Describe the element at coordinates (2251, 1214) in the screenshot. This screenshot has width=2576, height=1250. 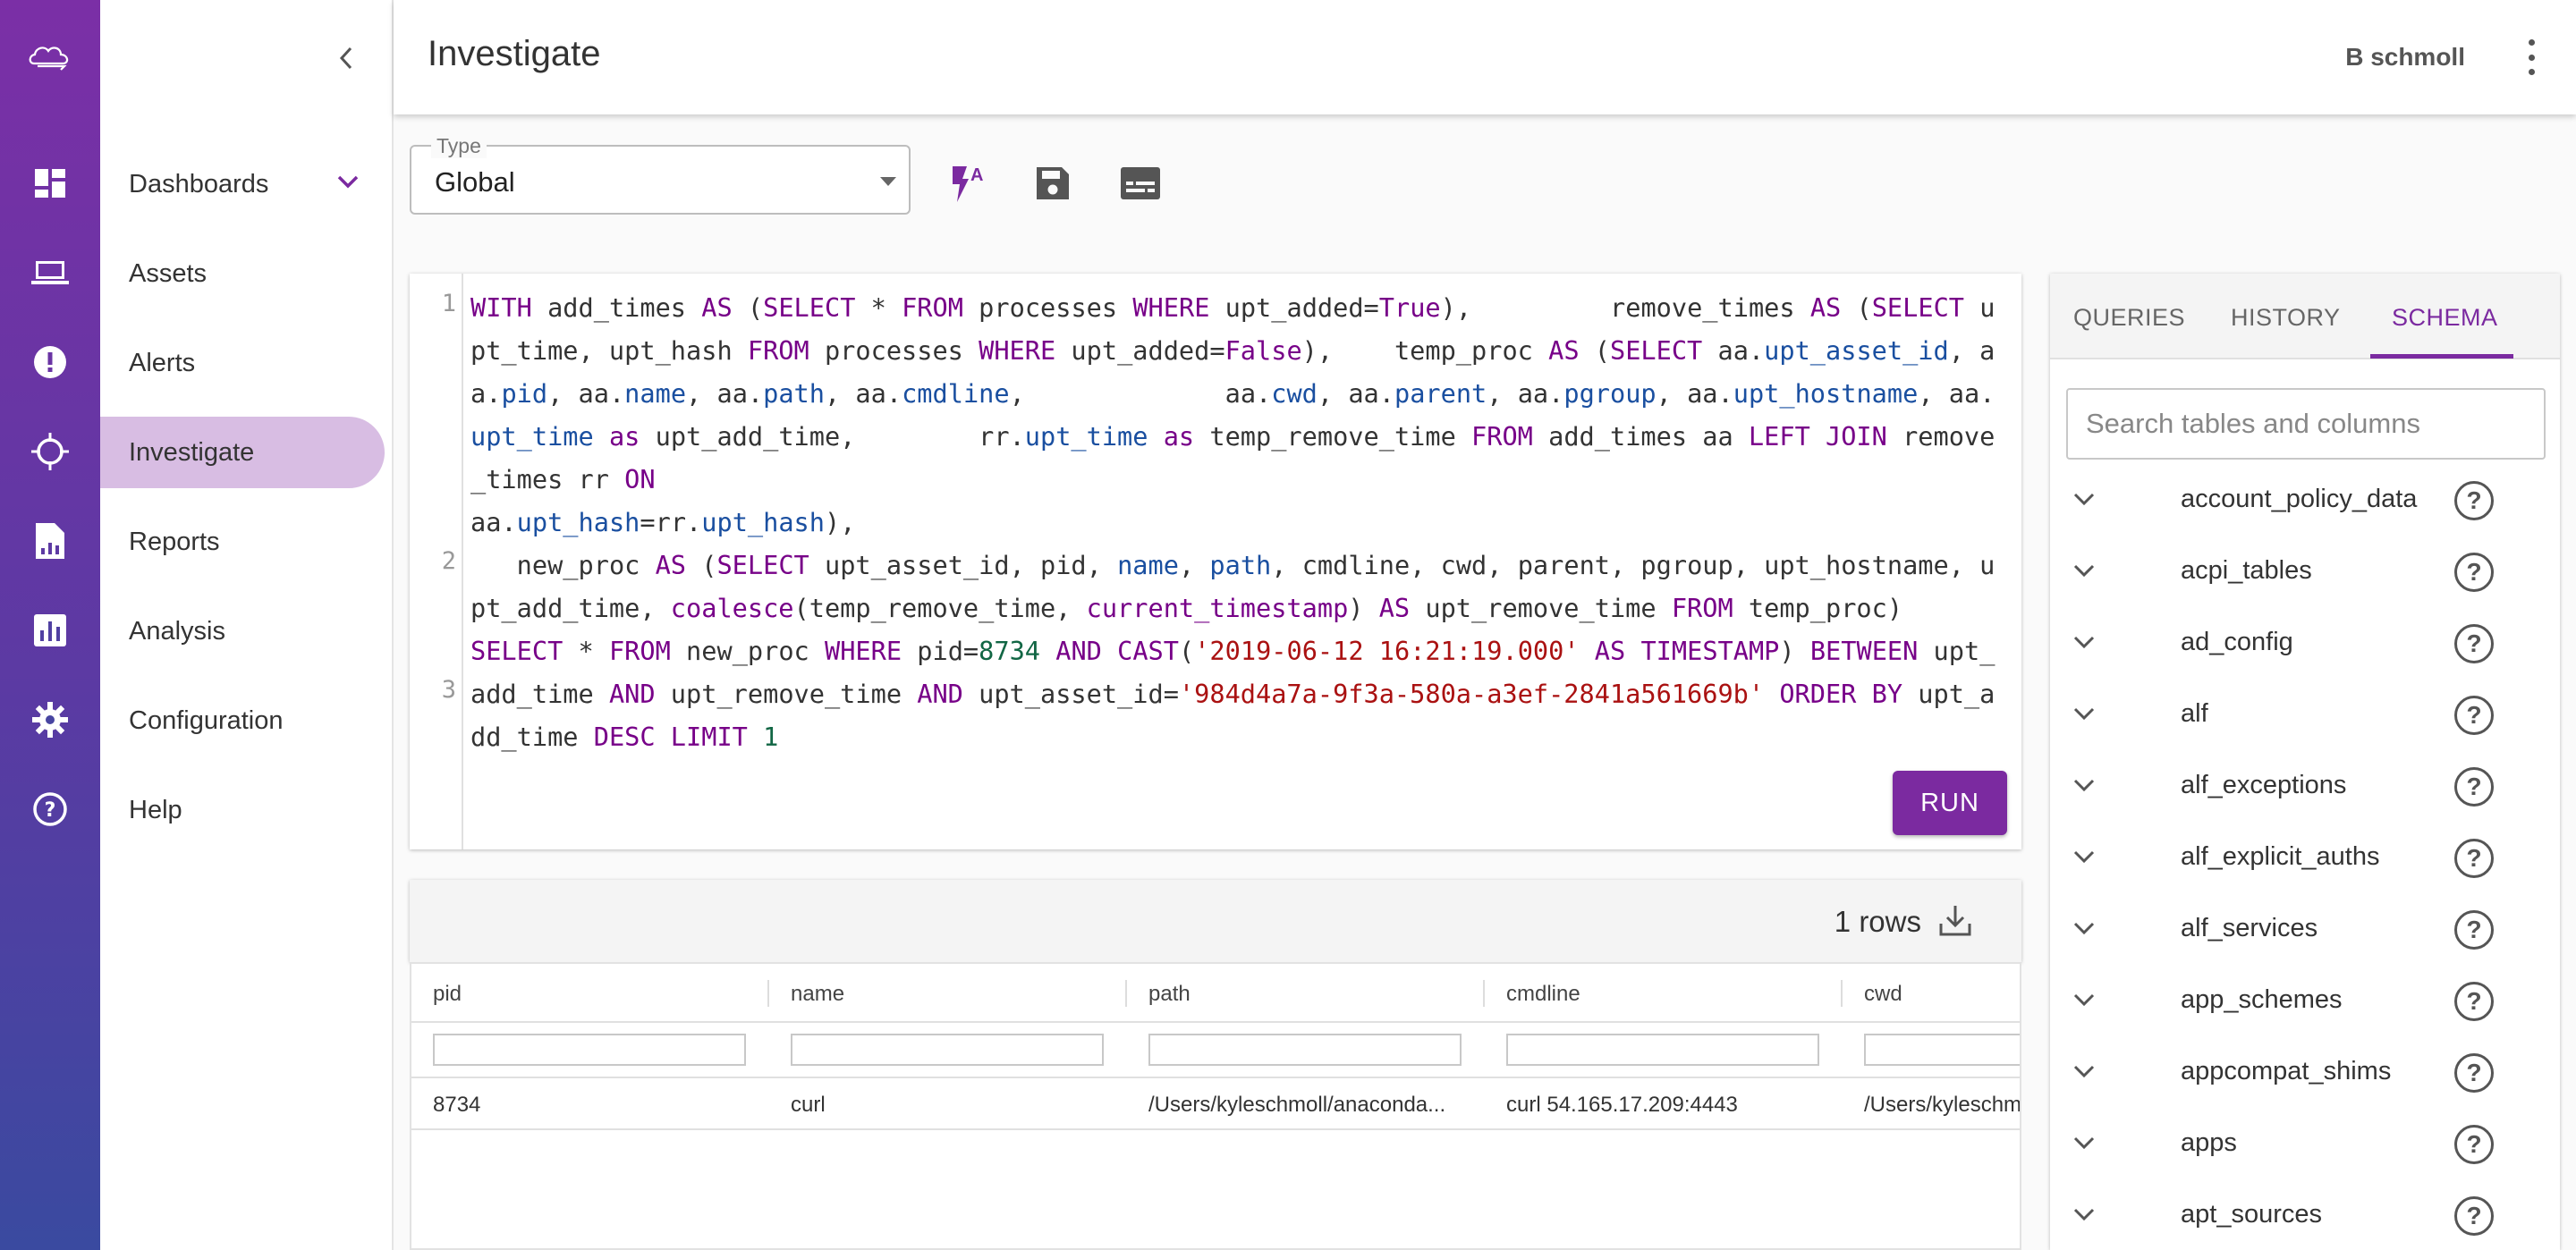
I see `schema-table-name: apt_sources` at that location.